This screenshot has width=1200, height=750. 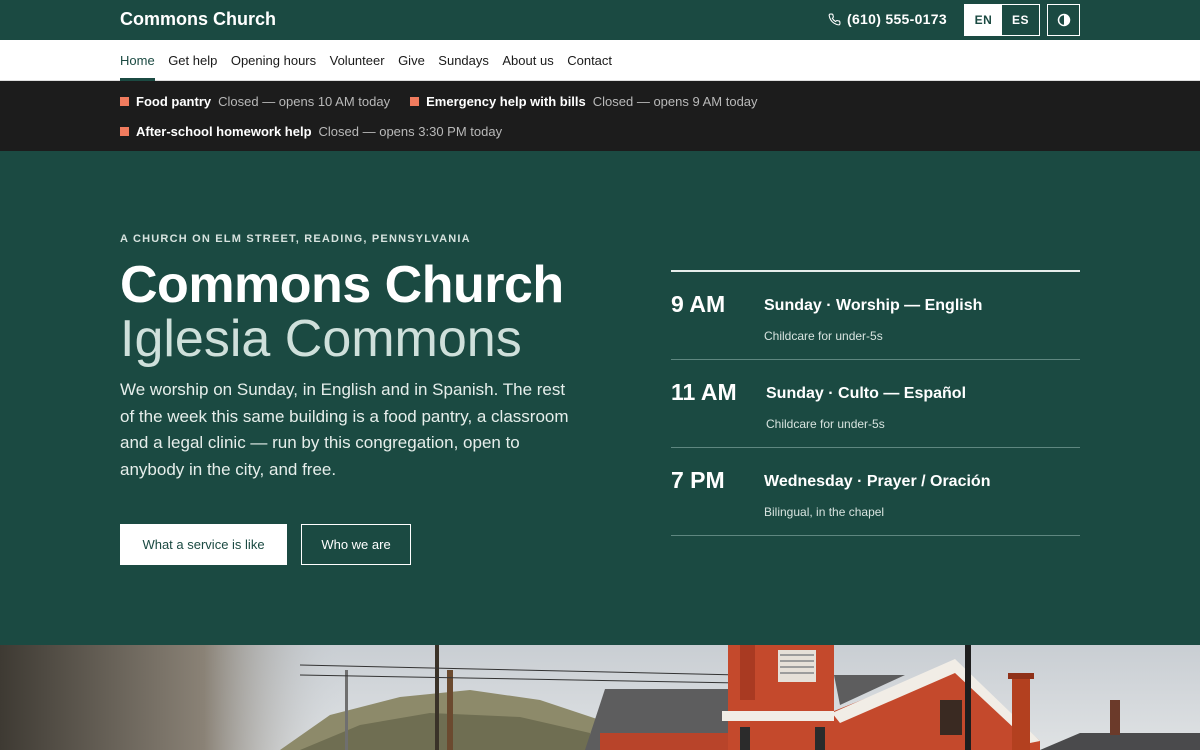 What do you see at coordinates (589, 60) in the screenshot?
I see `nav-item-contact: Contact` at bounding box center [589, 60].